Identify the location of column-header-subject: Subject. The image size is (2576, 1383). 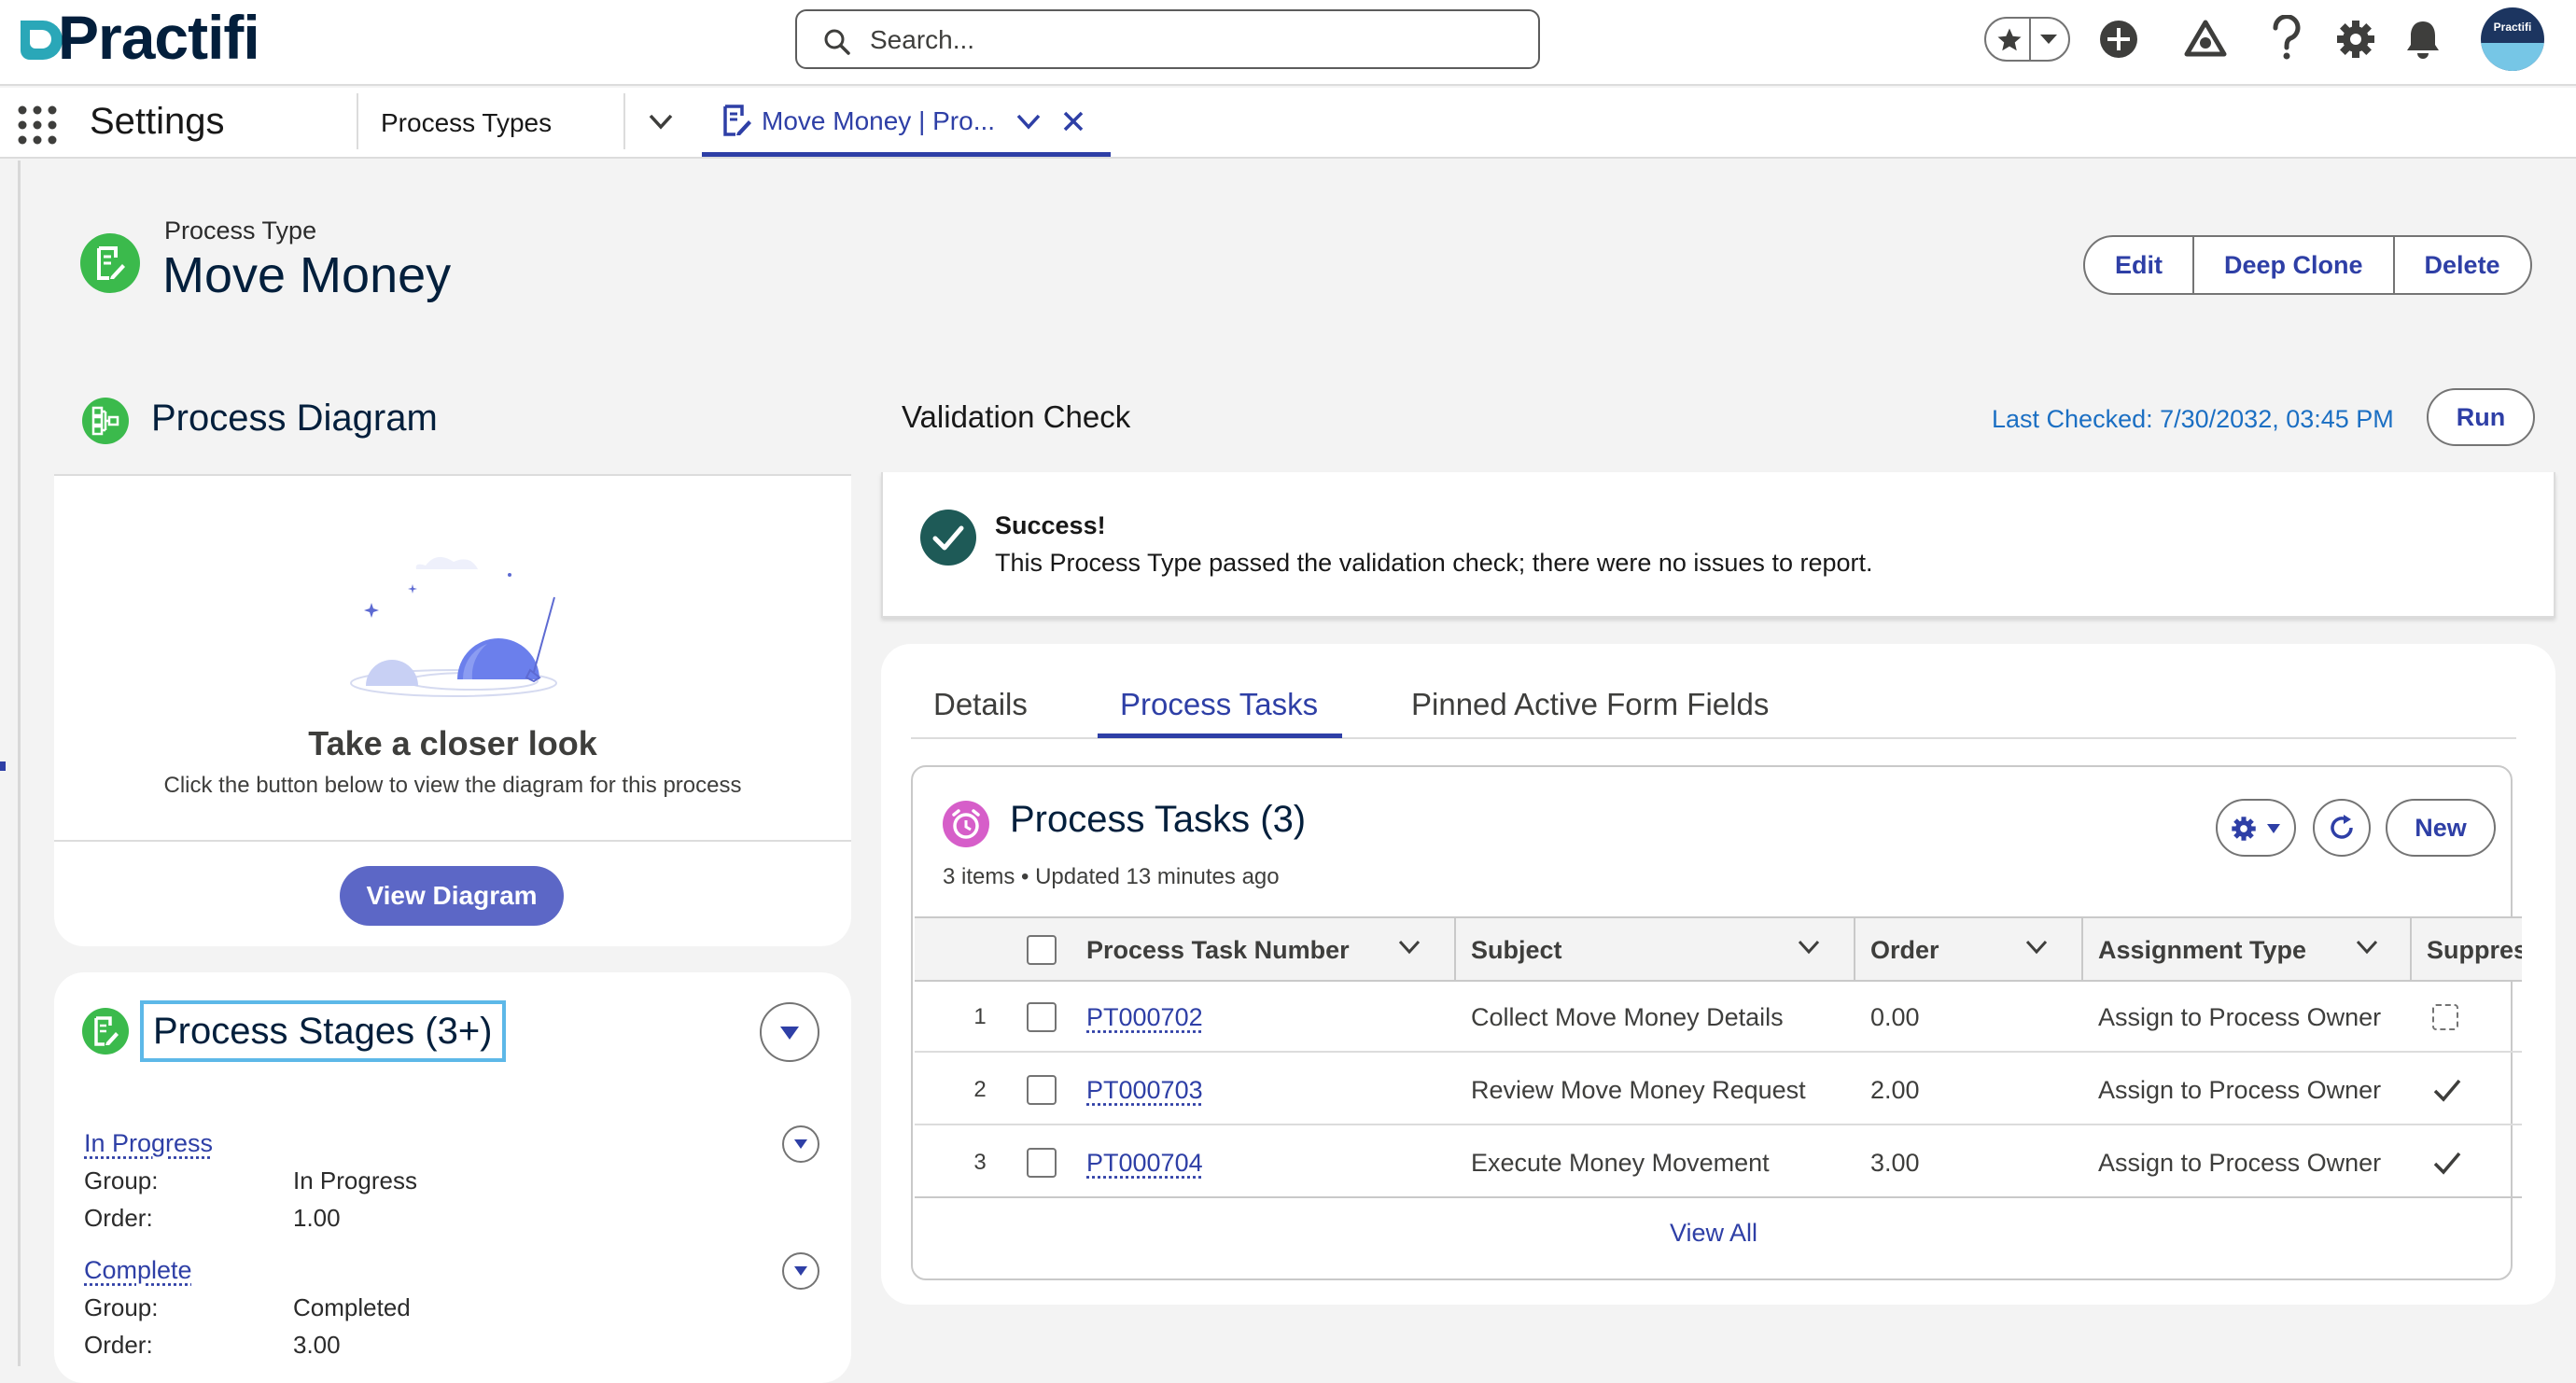
(1516, 950).